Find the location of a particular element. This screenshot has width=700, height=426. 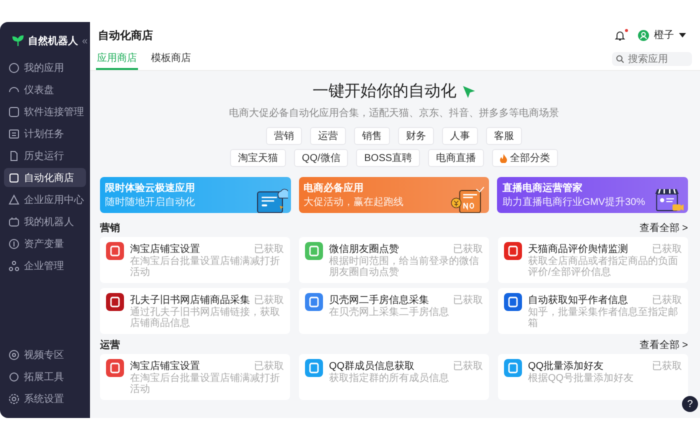

circle-icon is located at coordinates (14, 68).